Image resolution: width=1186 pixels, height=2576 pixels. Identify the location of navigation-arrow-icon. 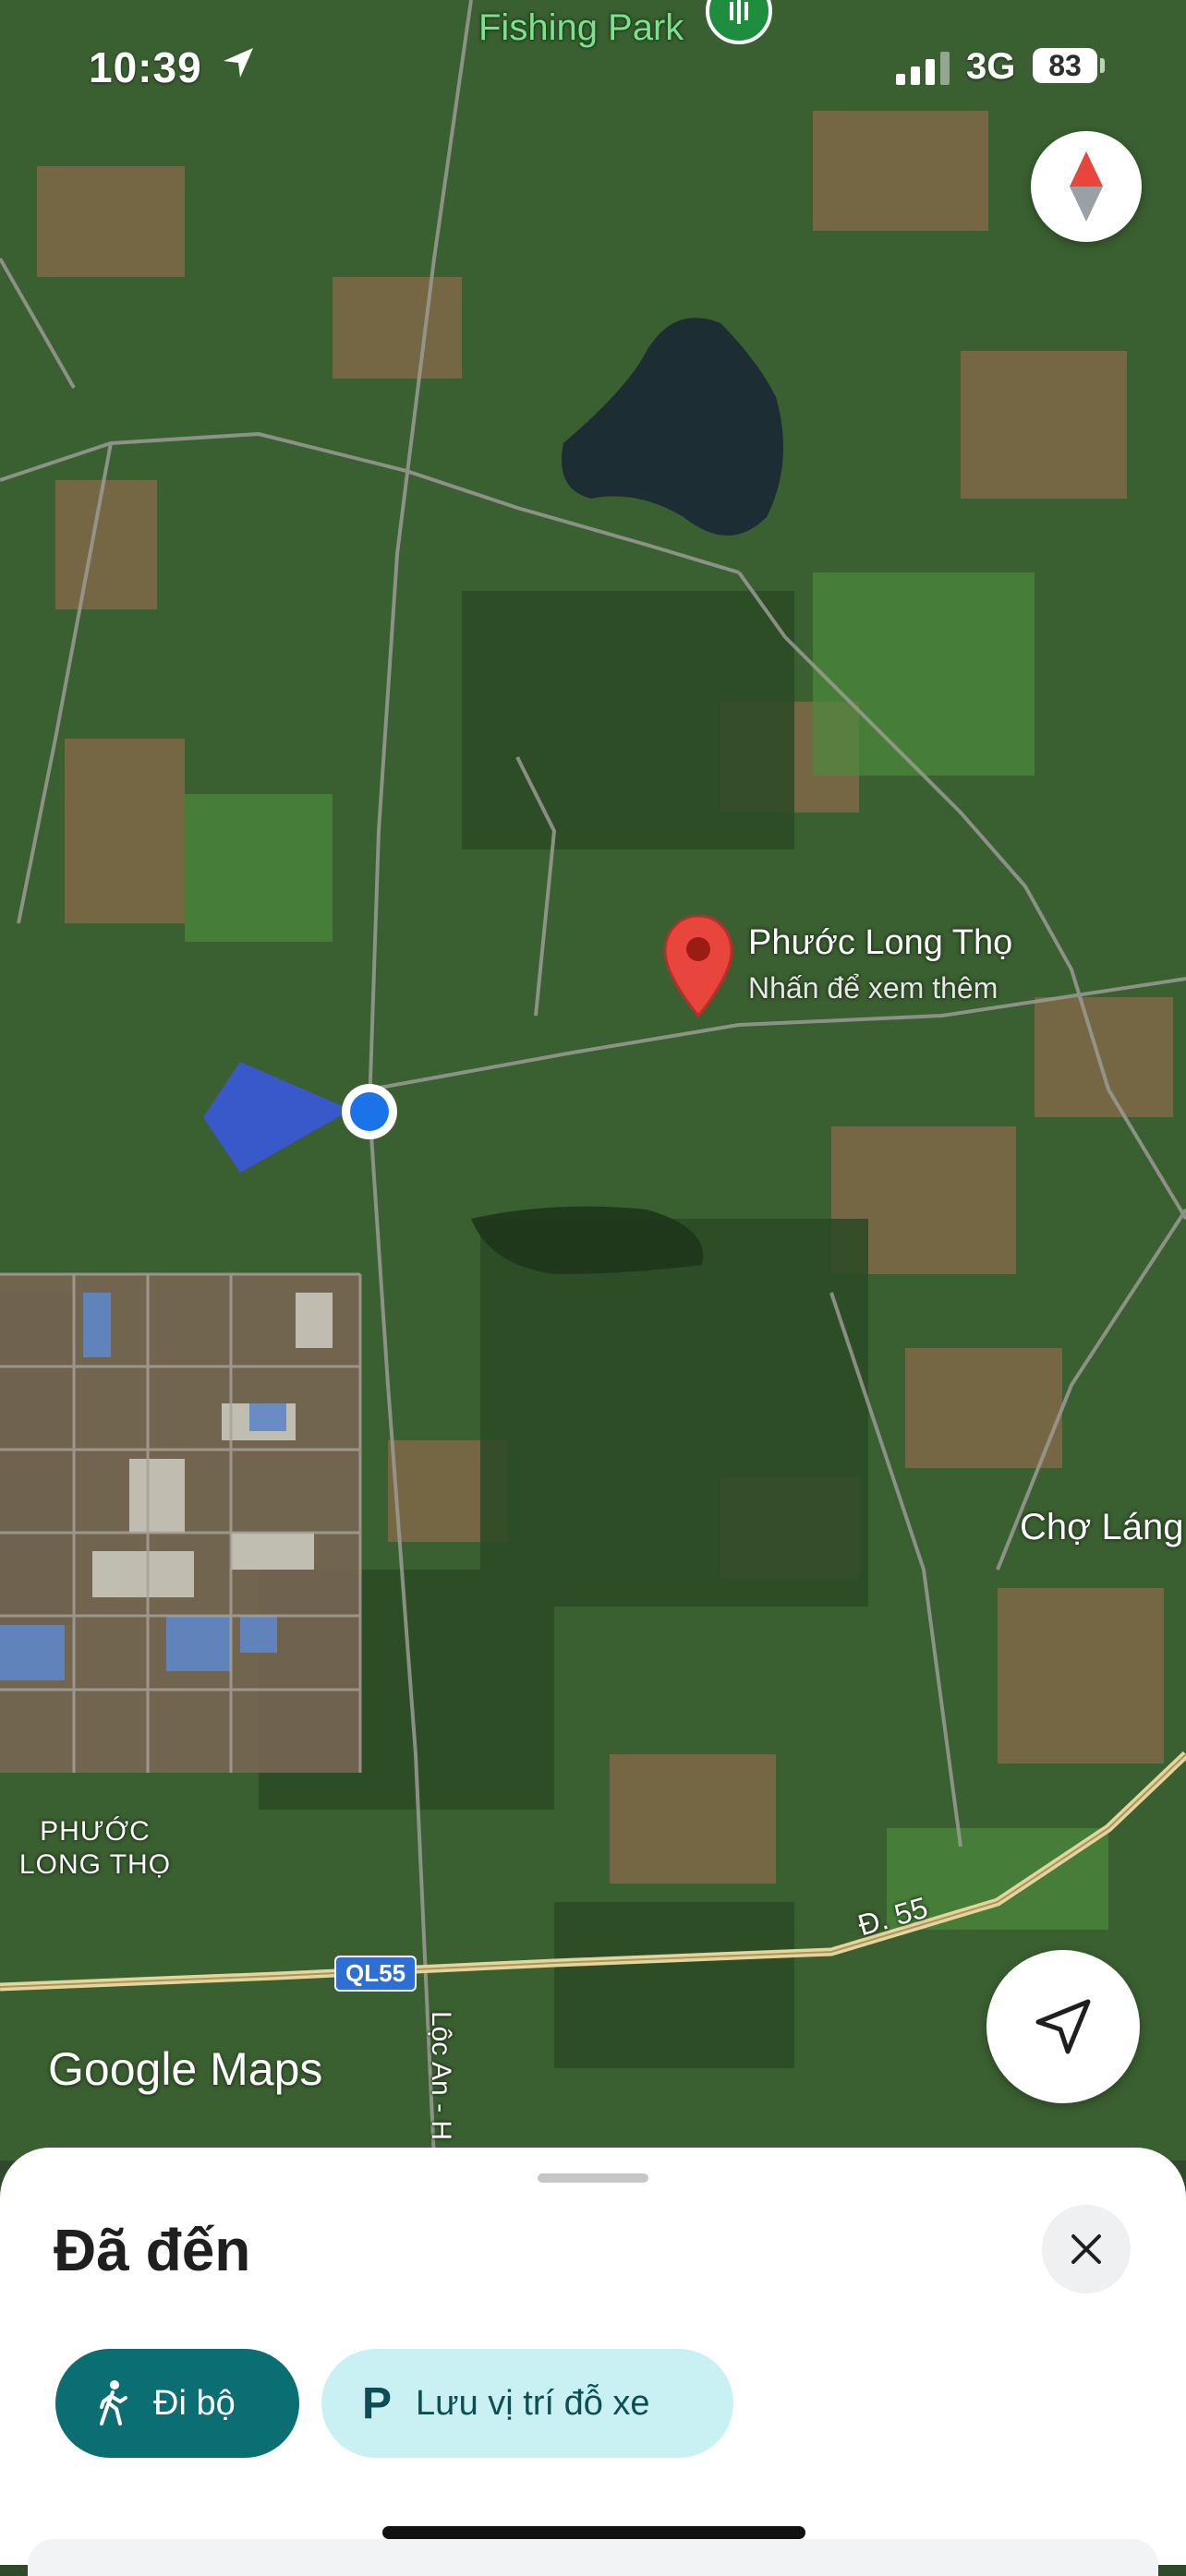
(1063, 2026).